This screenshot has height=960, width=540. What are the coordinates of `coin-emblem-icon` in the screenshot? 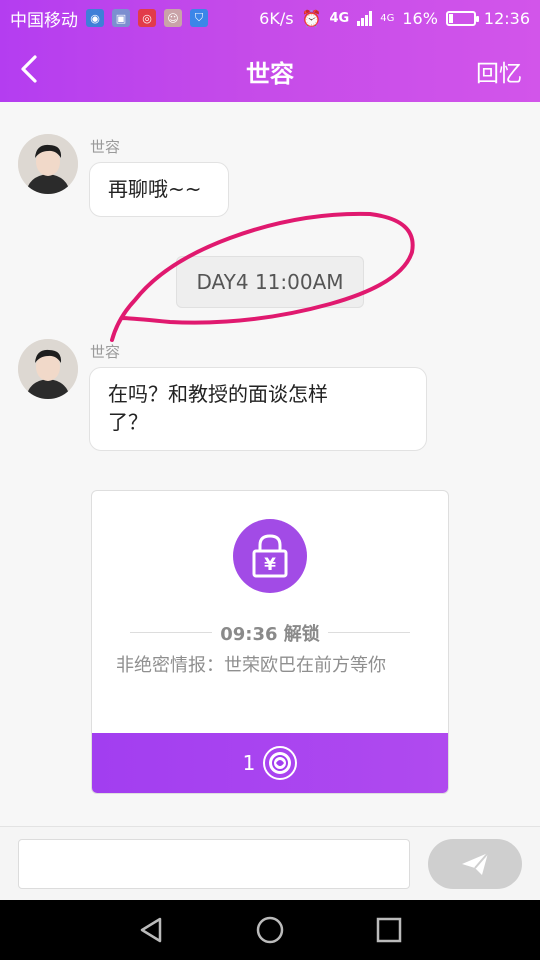 It's located at (280, 763).